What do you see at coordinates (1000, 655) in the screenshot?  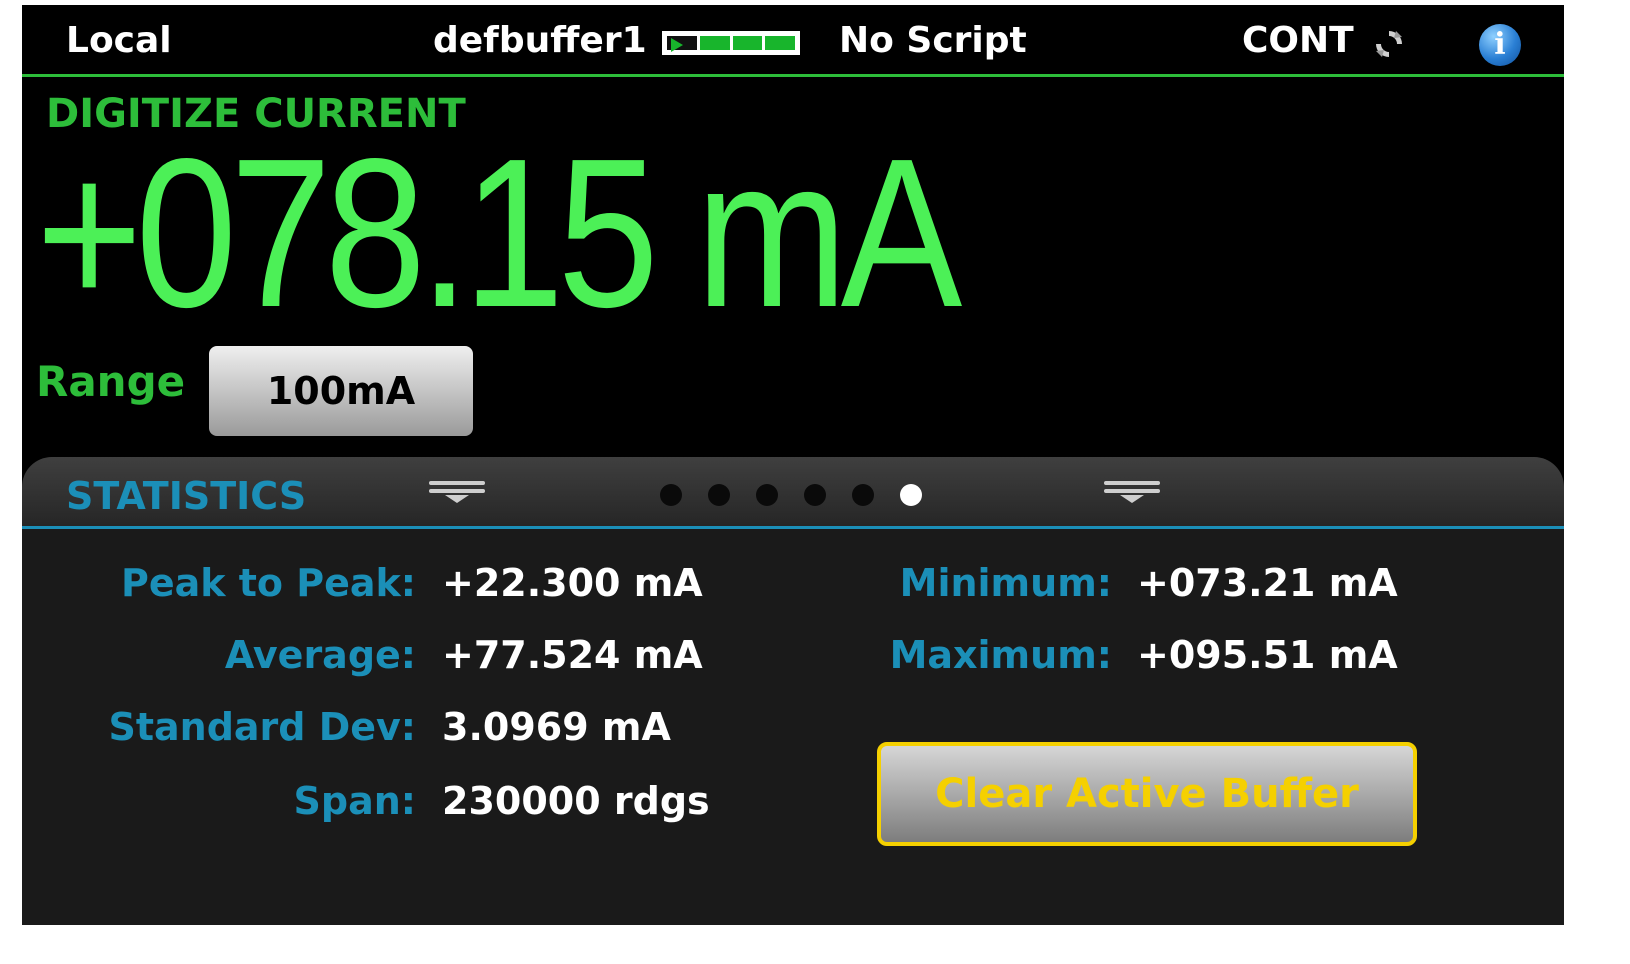 I see `maximum-label: Maximum:` at bounding box center [1000, 655].